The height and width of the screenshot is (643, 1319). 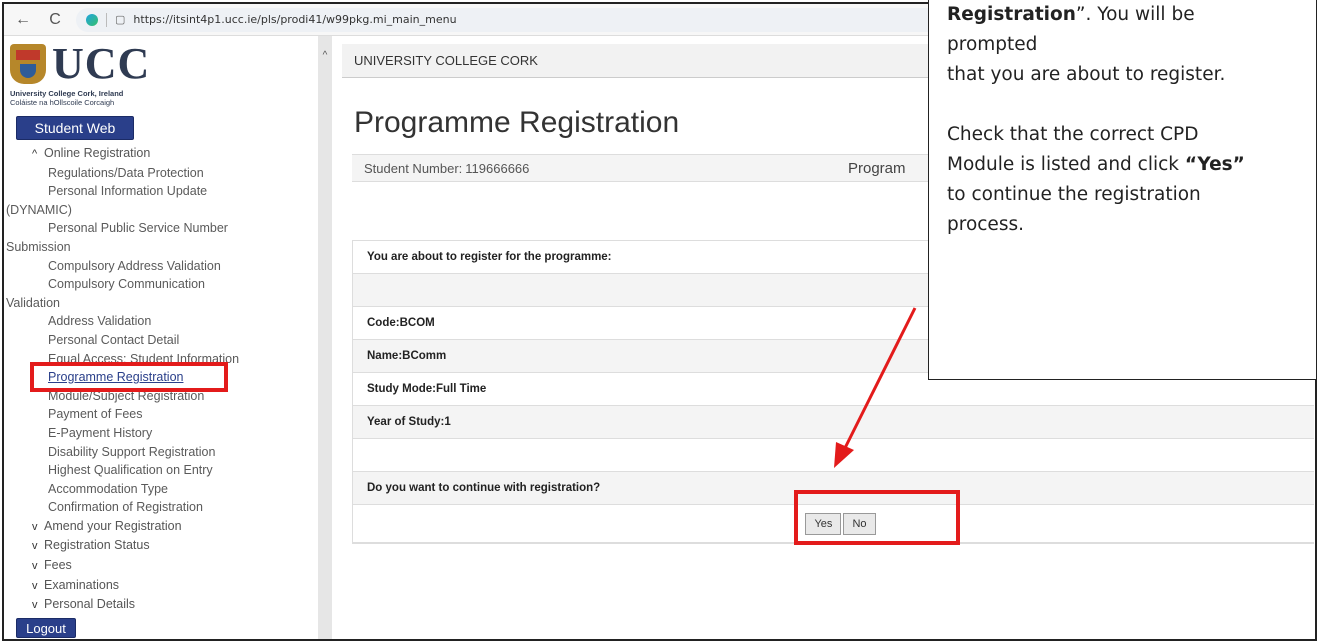 I want to click on sidebar-item-label: Amend your Registration, so click(x=113, y=525).